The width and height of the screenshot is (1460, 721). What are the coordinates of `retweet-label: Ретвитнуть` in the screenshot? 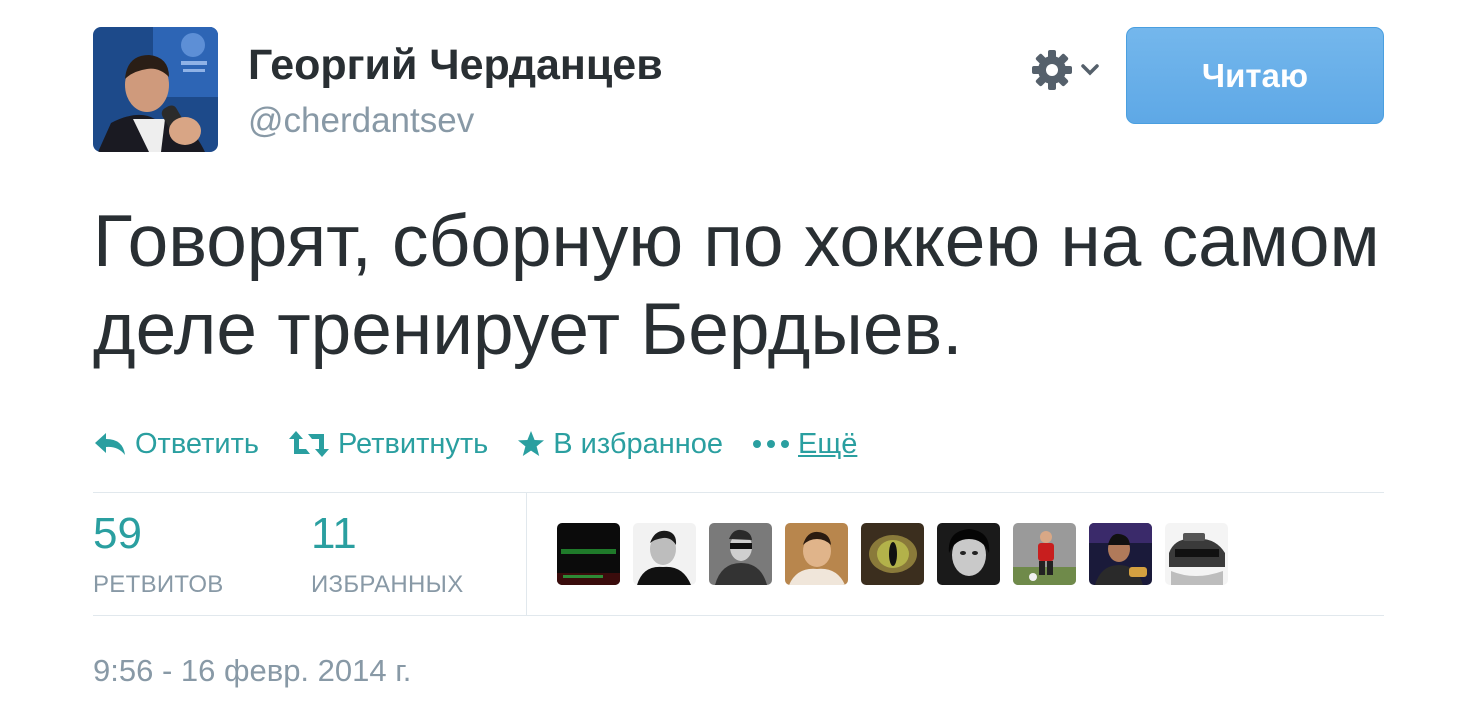 It's located at (413, 443).